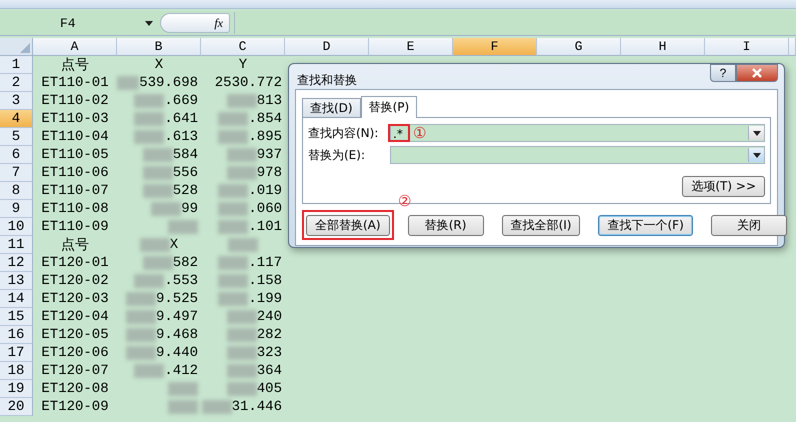  I want to click on column-header: B, so click(159, 47).